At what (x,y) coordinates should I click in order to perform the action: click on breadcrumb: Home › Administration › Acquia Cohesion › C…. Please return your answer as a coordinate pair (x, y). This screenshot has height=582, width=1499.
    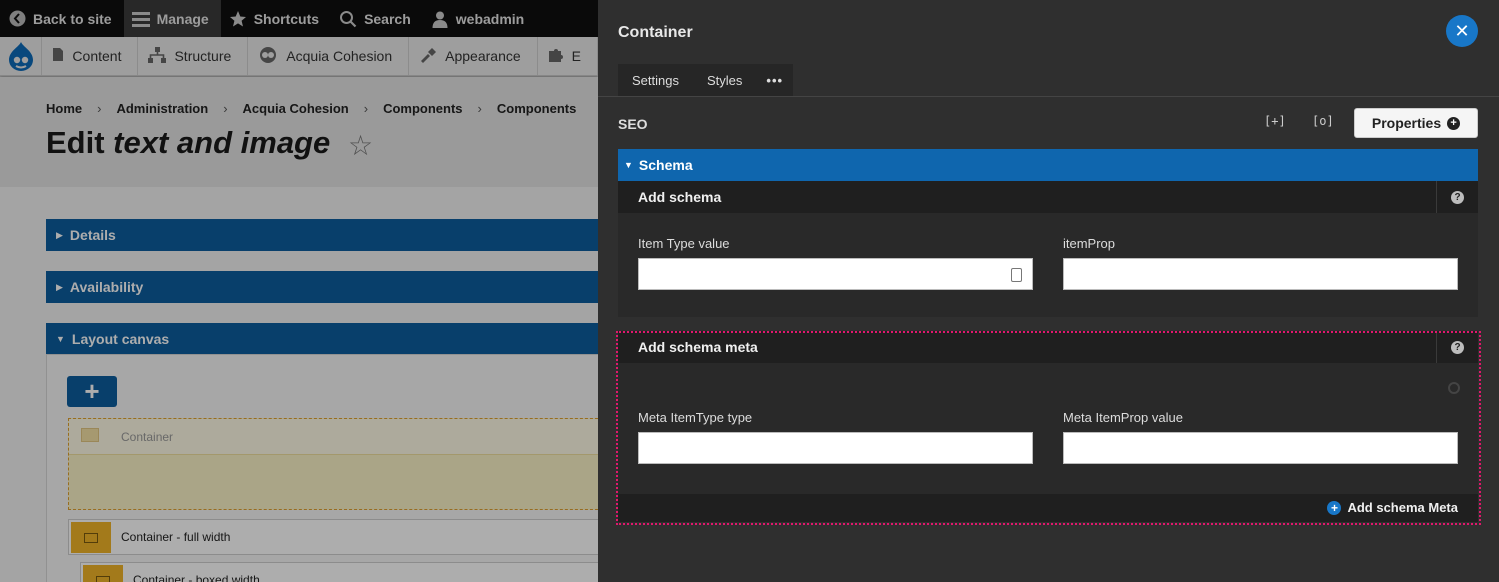
    Looking at the image, I should click on (311, 108).